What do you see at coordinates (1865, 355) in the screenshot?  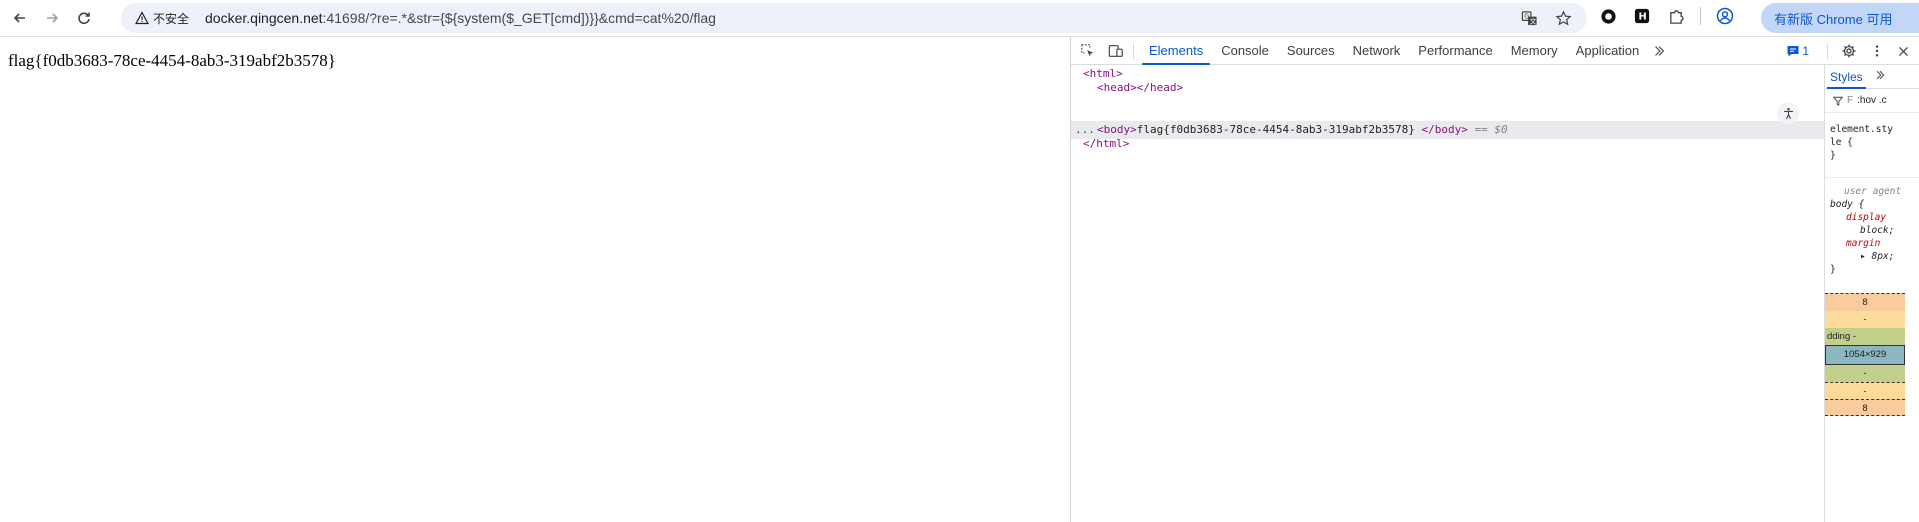 I see `box-content-size: 1054×929` at bounding box center [1865, 355].